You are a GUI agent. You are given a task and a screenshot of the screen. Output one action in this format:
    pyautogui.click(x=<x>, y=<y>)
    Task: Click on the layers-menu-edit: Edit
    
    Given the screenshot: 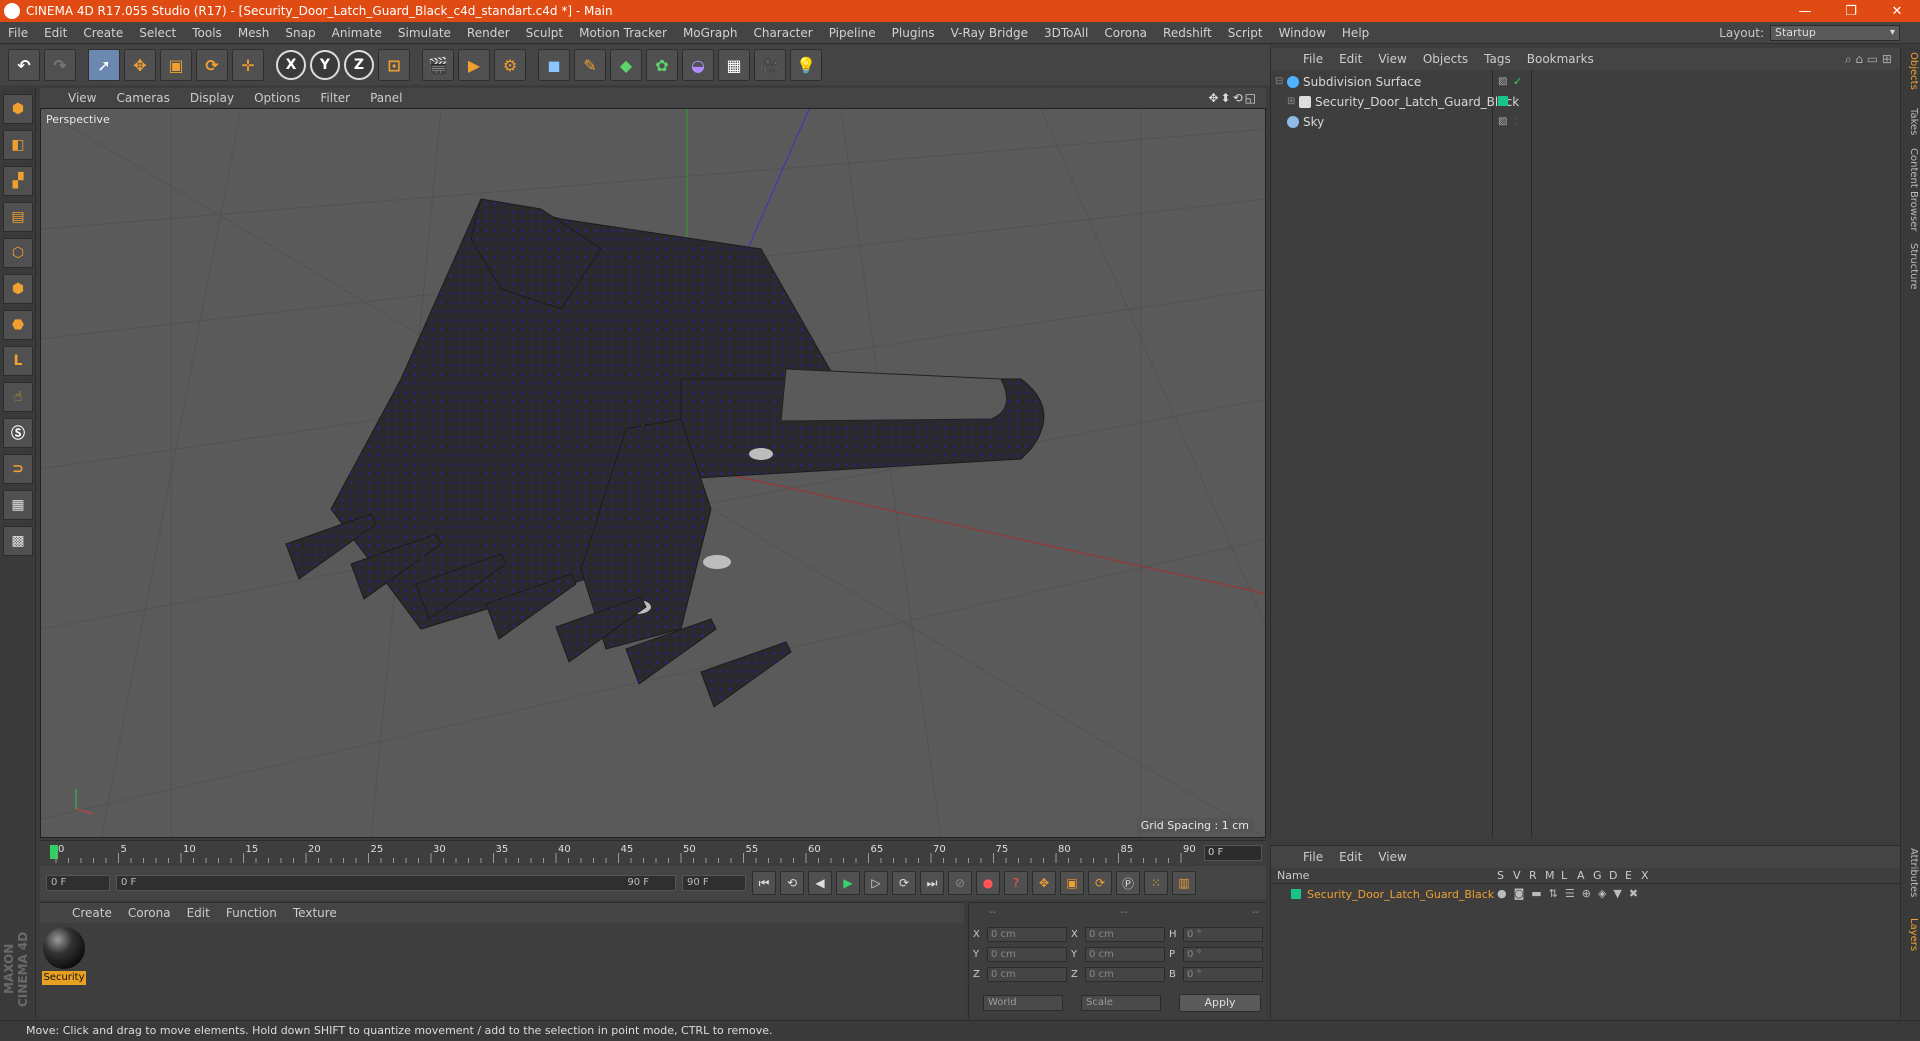 What is the action you would take?
    pyautogui.click(x=1350, y=857)
    